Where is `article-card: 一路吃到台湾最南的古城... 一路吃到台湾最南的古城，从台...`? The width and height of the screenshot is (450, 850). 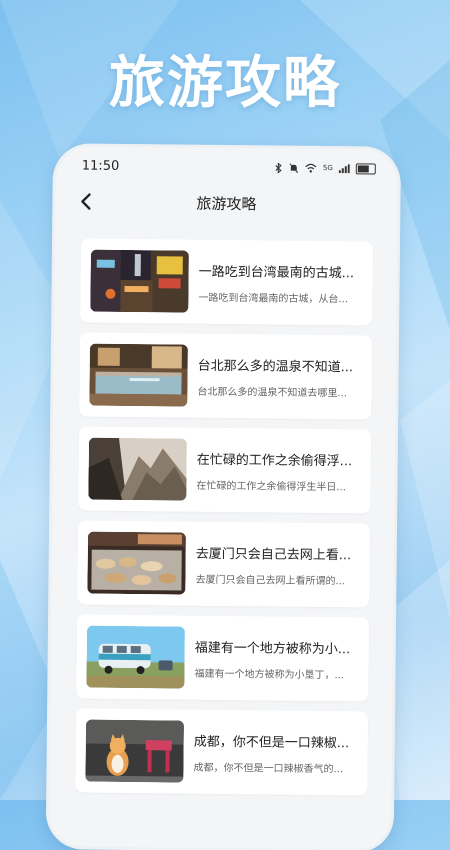
article-card: 一路吃到台湾最南的古城... 一路吃到台湾最南的古城，从台... is located at coordinates (227, 282).